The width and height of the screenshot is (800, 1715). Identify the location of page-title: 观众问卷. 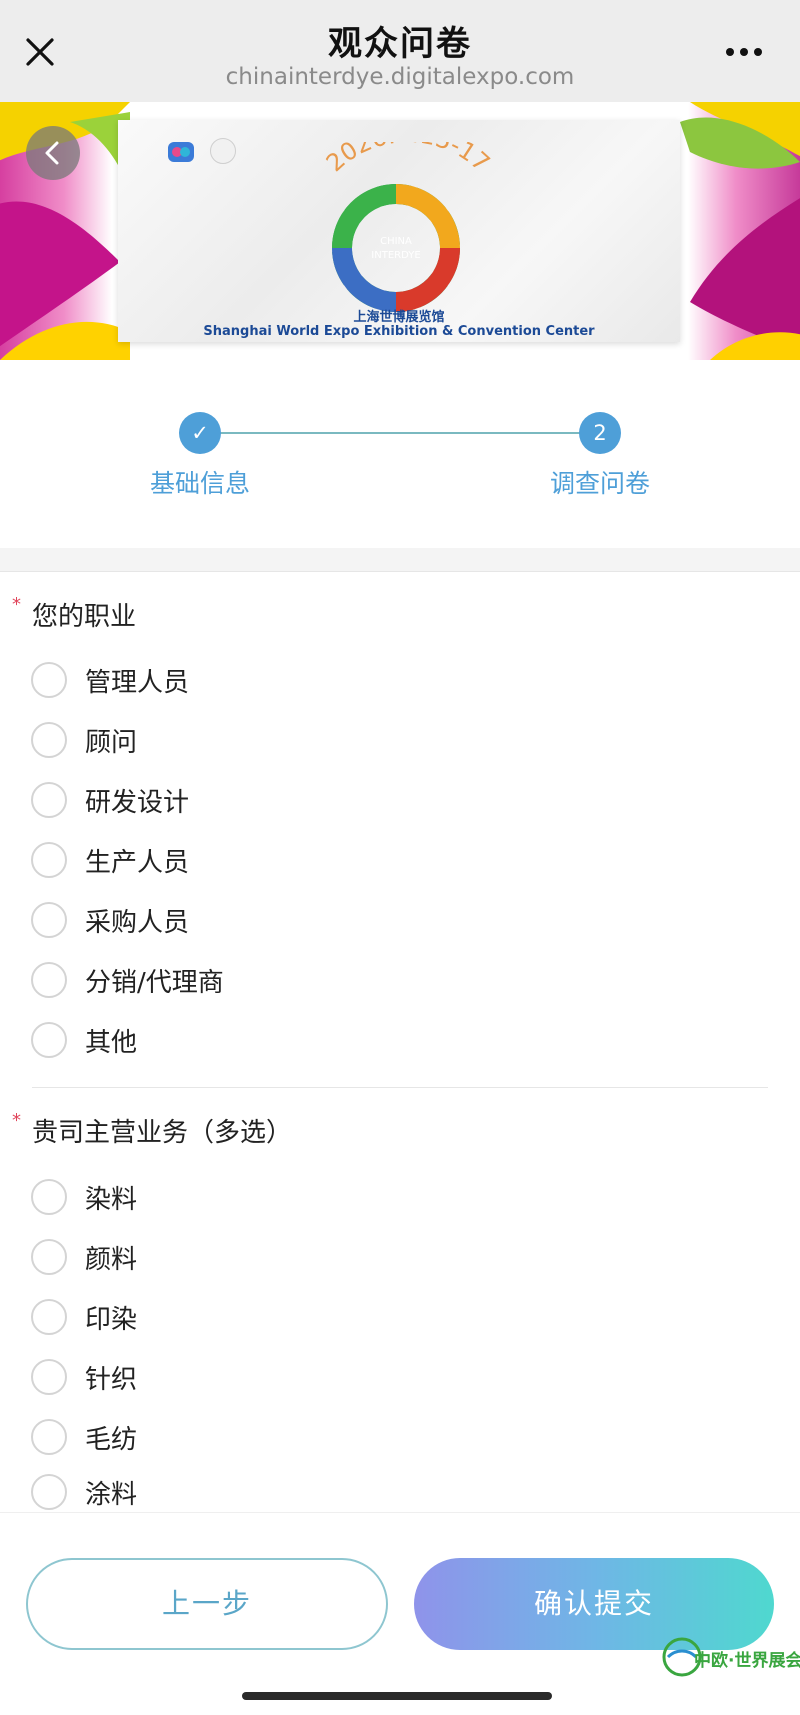
(400, 44).